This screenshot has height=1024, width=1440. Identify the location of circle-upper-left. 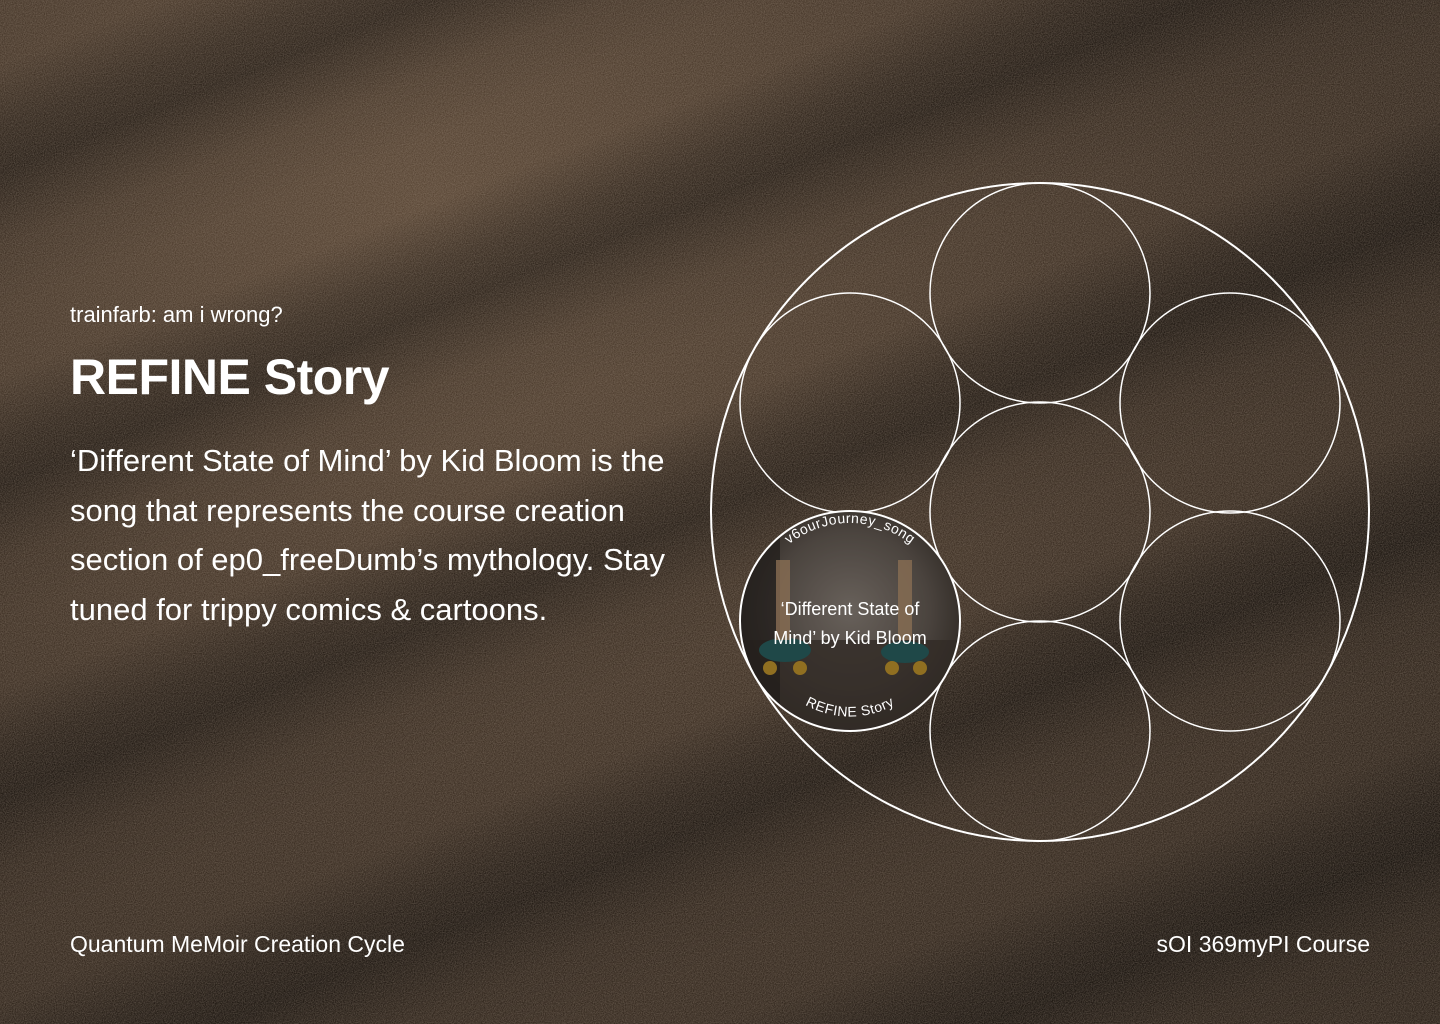
(850, 403).